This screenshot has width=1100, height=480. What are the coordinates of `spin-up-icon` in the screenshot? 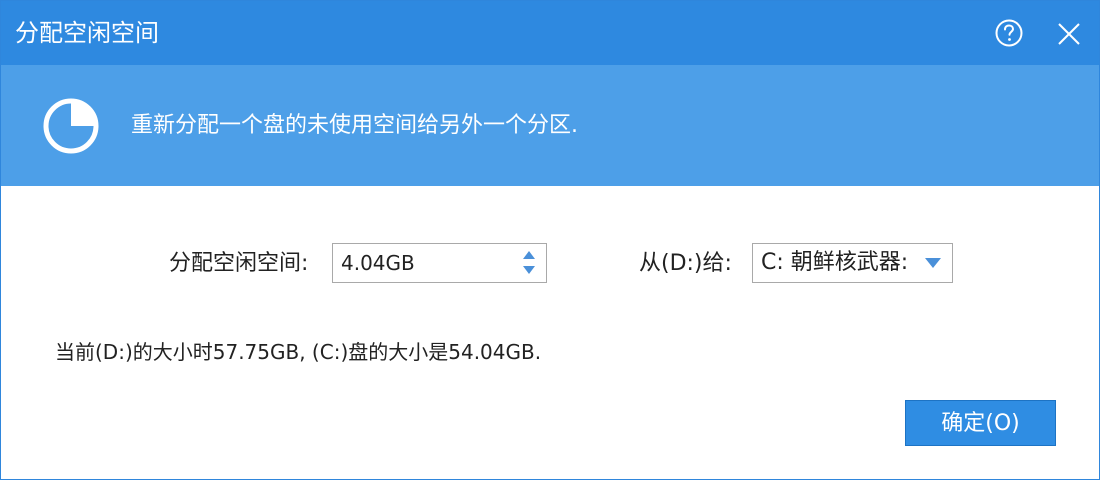 It's located at (529, 255).